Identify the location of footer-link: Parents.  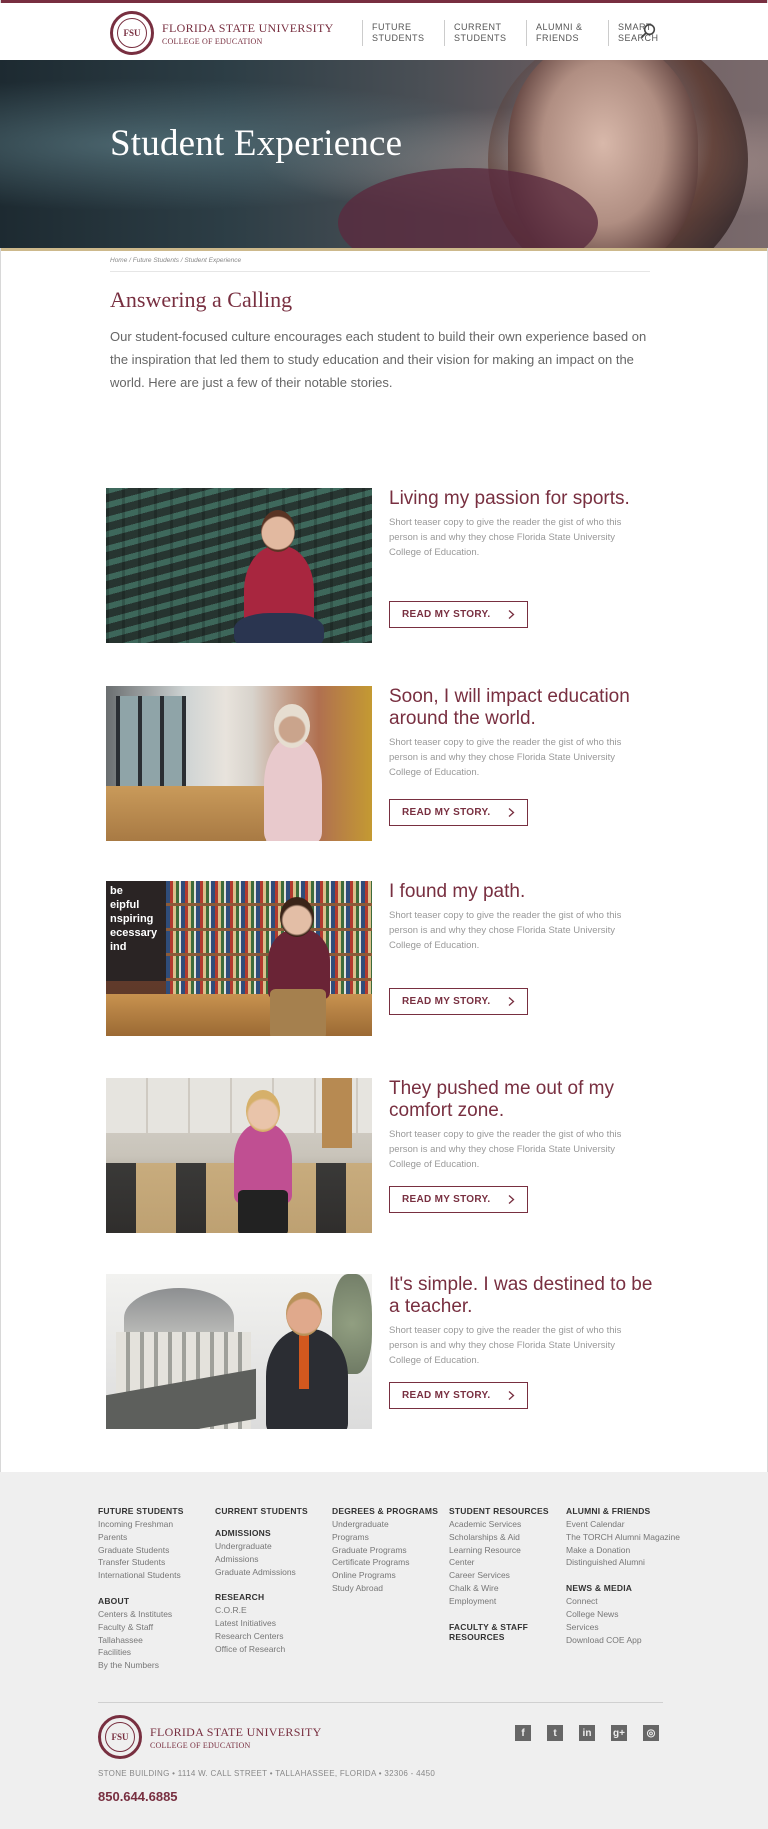
(155, 1537).